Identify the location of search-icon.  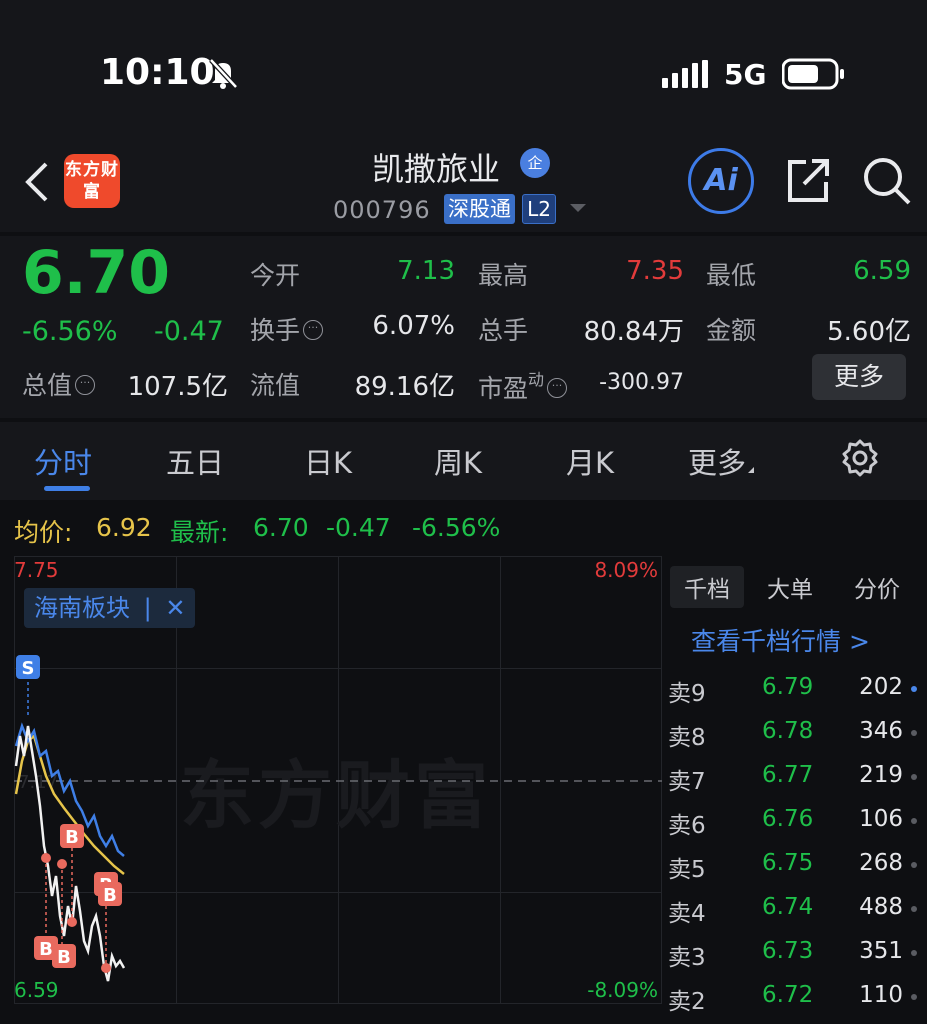
(887, 181).